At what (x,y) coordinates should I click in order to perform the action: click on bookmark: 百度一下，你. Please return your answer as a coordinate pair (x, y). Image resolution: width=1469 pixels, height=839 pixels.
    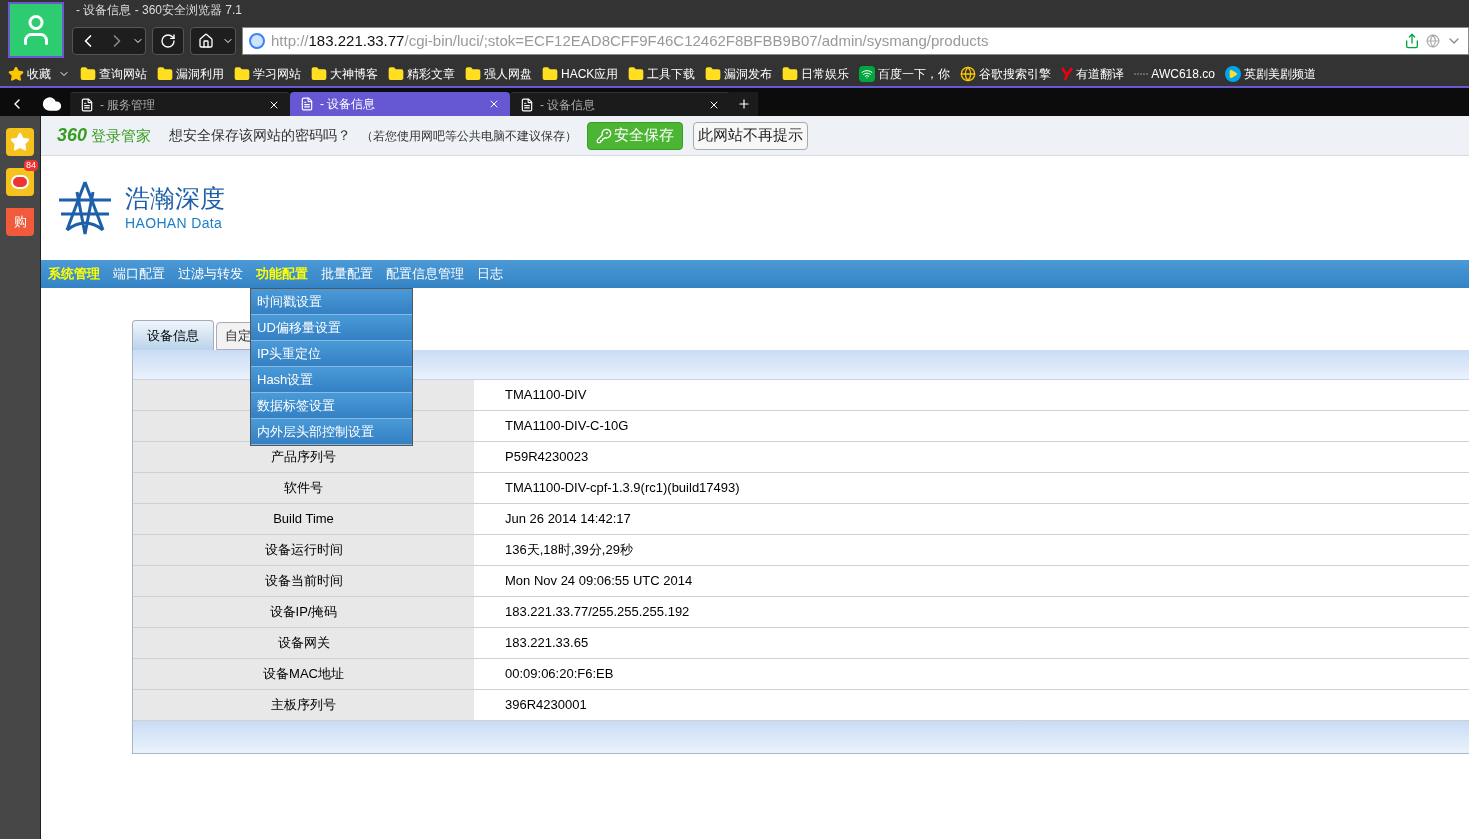
    Looking at the image, I should click on (905, 74).